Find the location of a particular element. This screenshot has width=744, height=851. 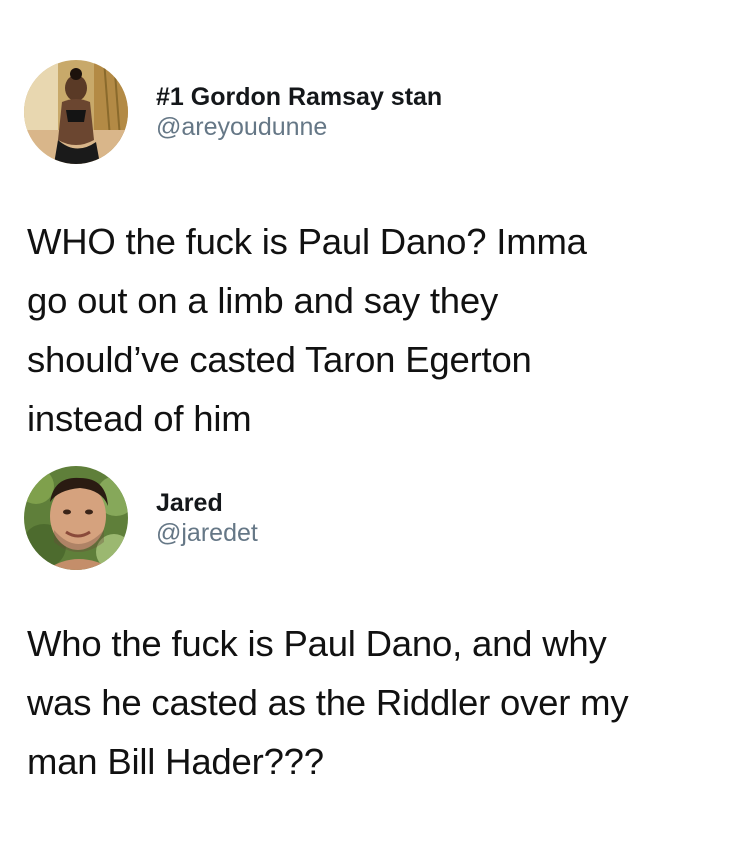

tweet-text-line: instead of him is located at coordinates (139, 418).